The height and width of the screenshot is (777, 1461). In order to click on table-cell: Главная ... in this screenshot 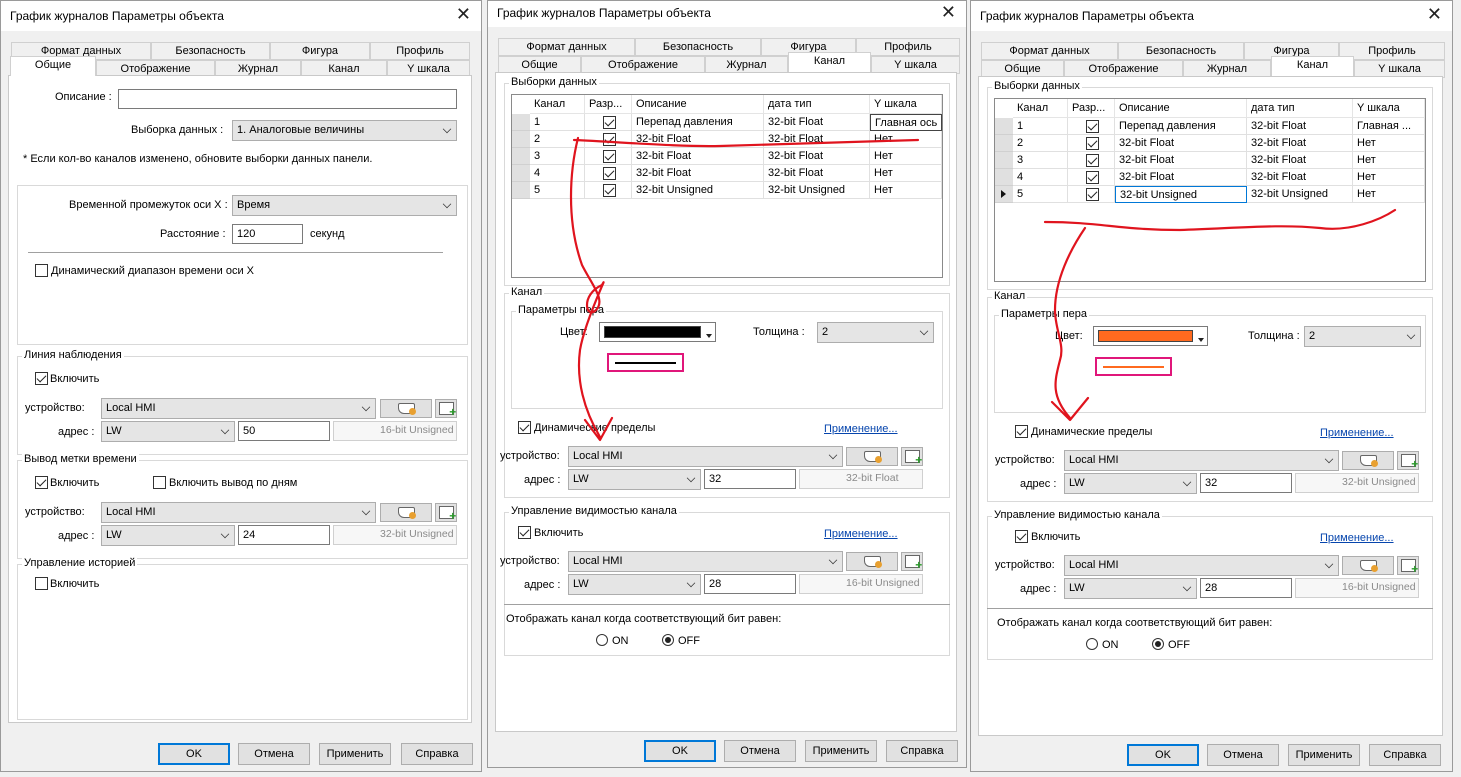, I will do `click(1389, 126)`.